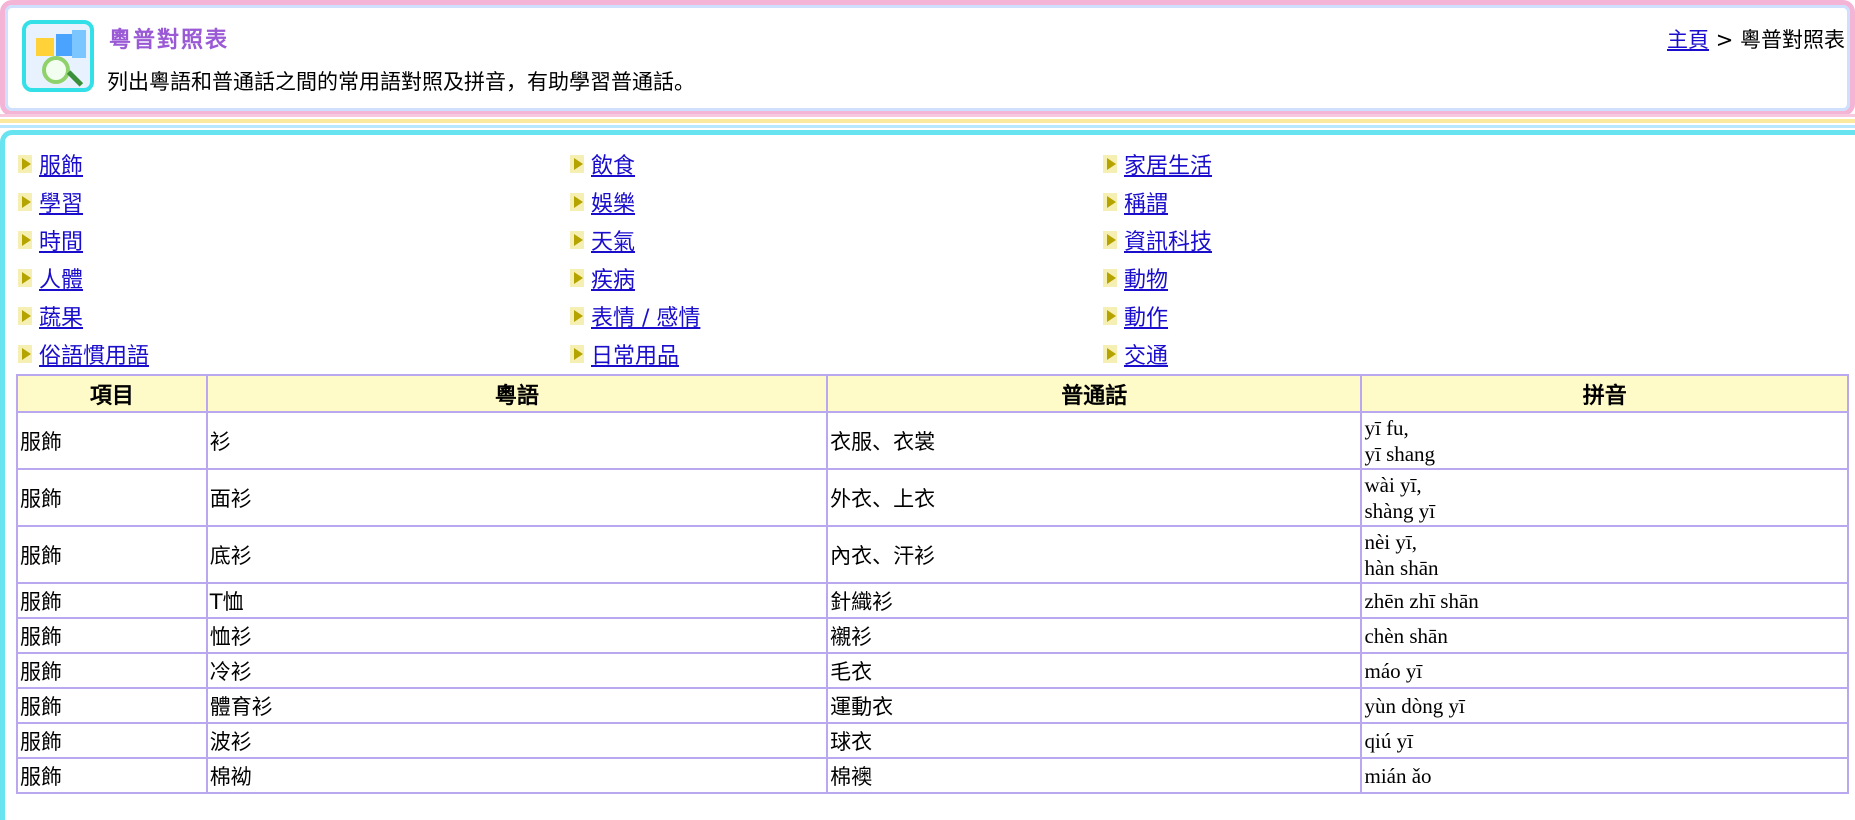 The width and height of the screenshot is (1855, 820). Describe the element at coordinates (613, 278) in the screenshot. I see `category-link: 疾病` at that location.